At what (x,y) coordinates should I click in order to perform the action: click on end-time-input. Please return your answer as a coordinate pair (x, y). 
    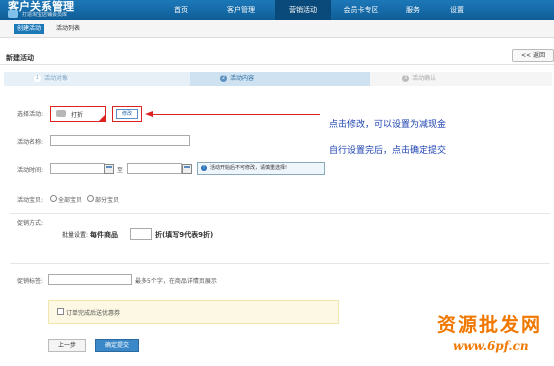
    Looking at the image, I should click on (154, 168).